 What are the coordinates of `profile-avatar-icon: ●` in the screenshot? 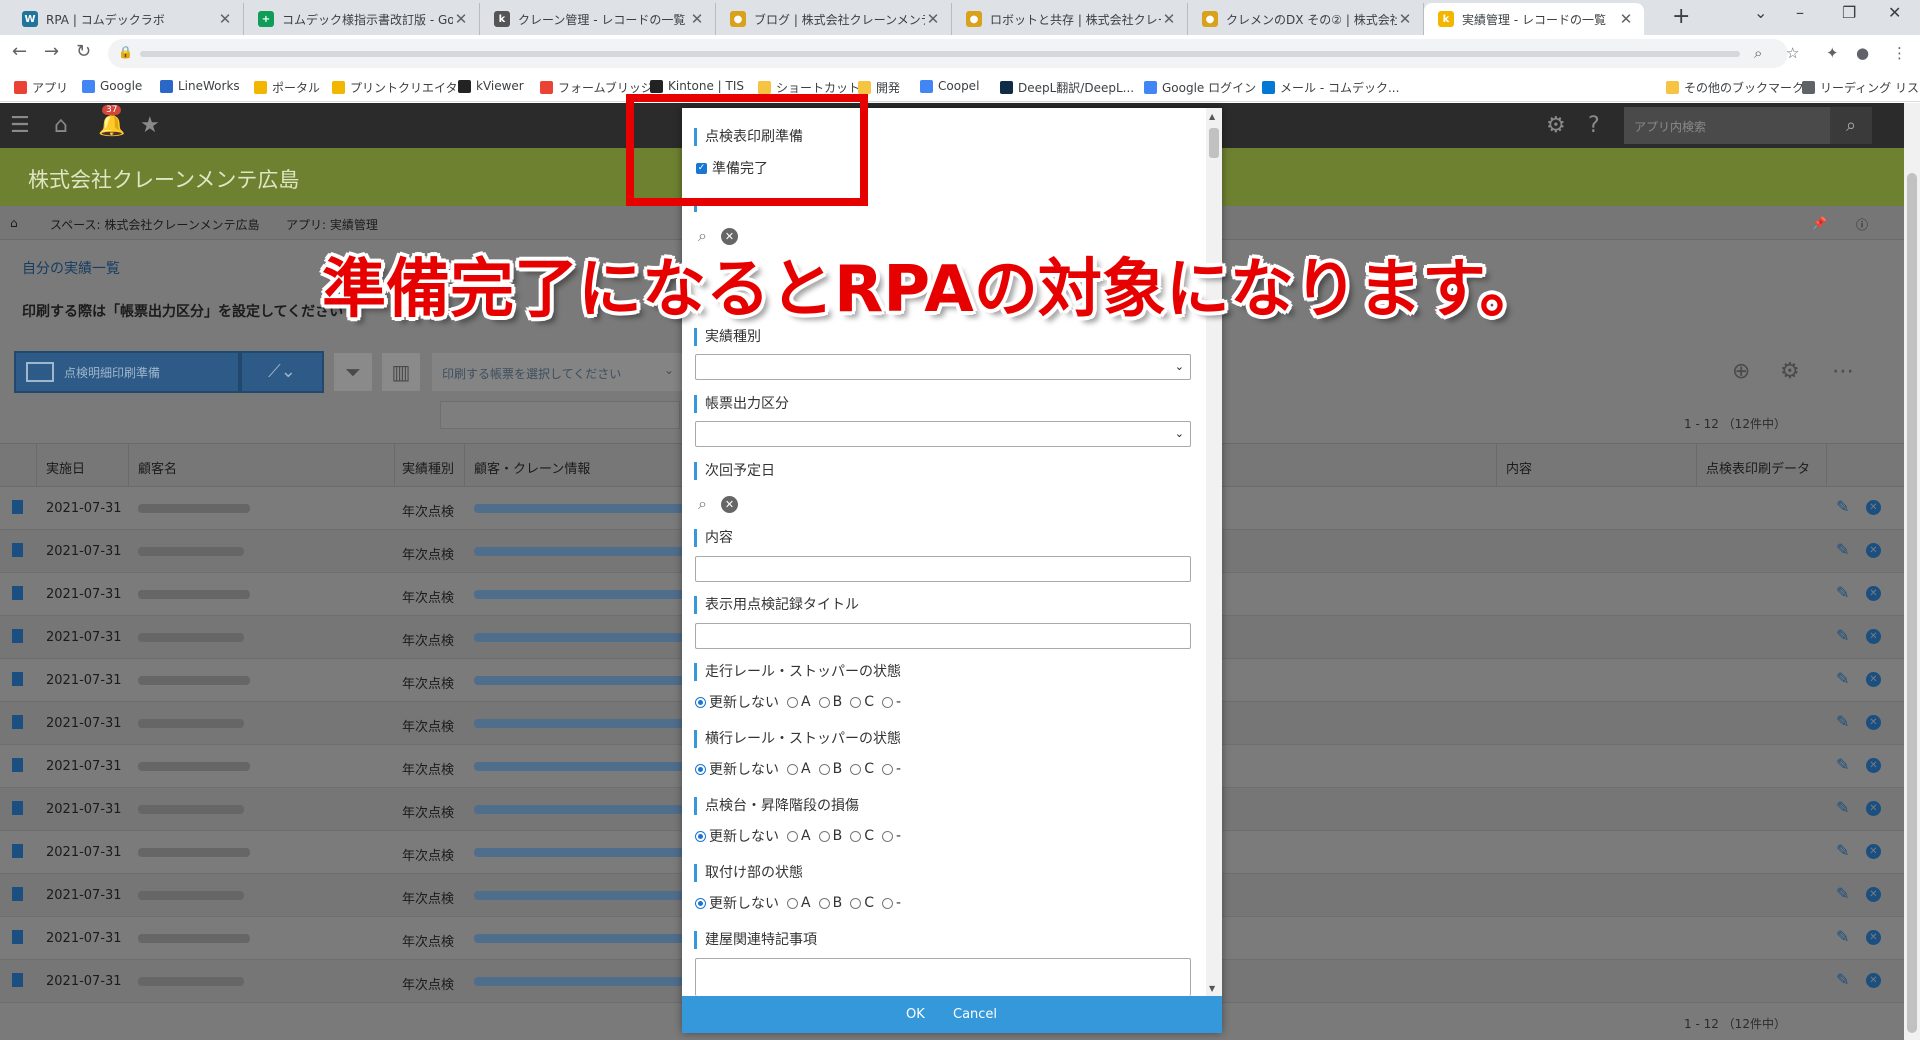 It's located at (1862, 53).